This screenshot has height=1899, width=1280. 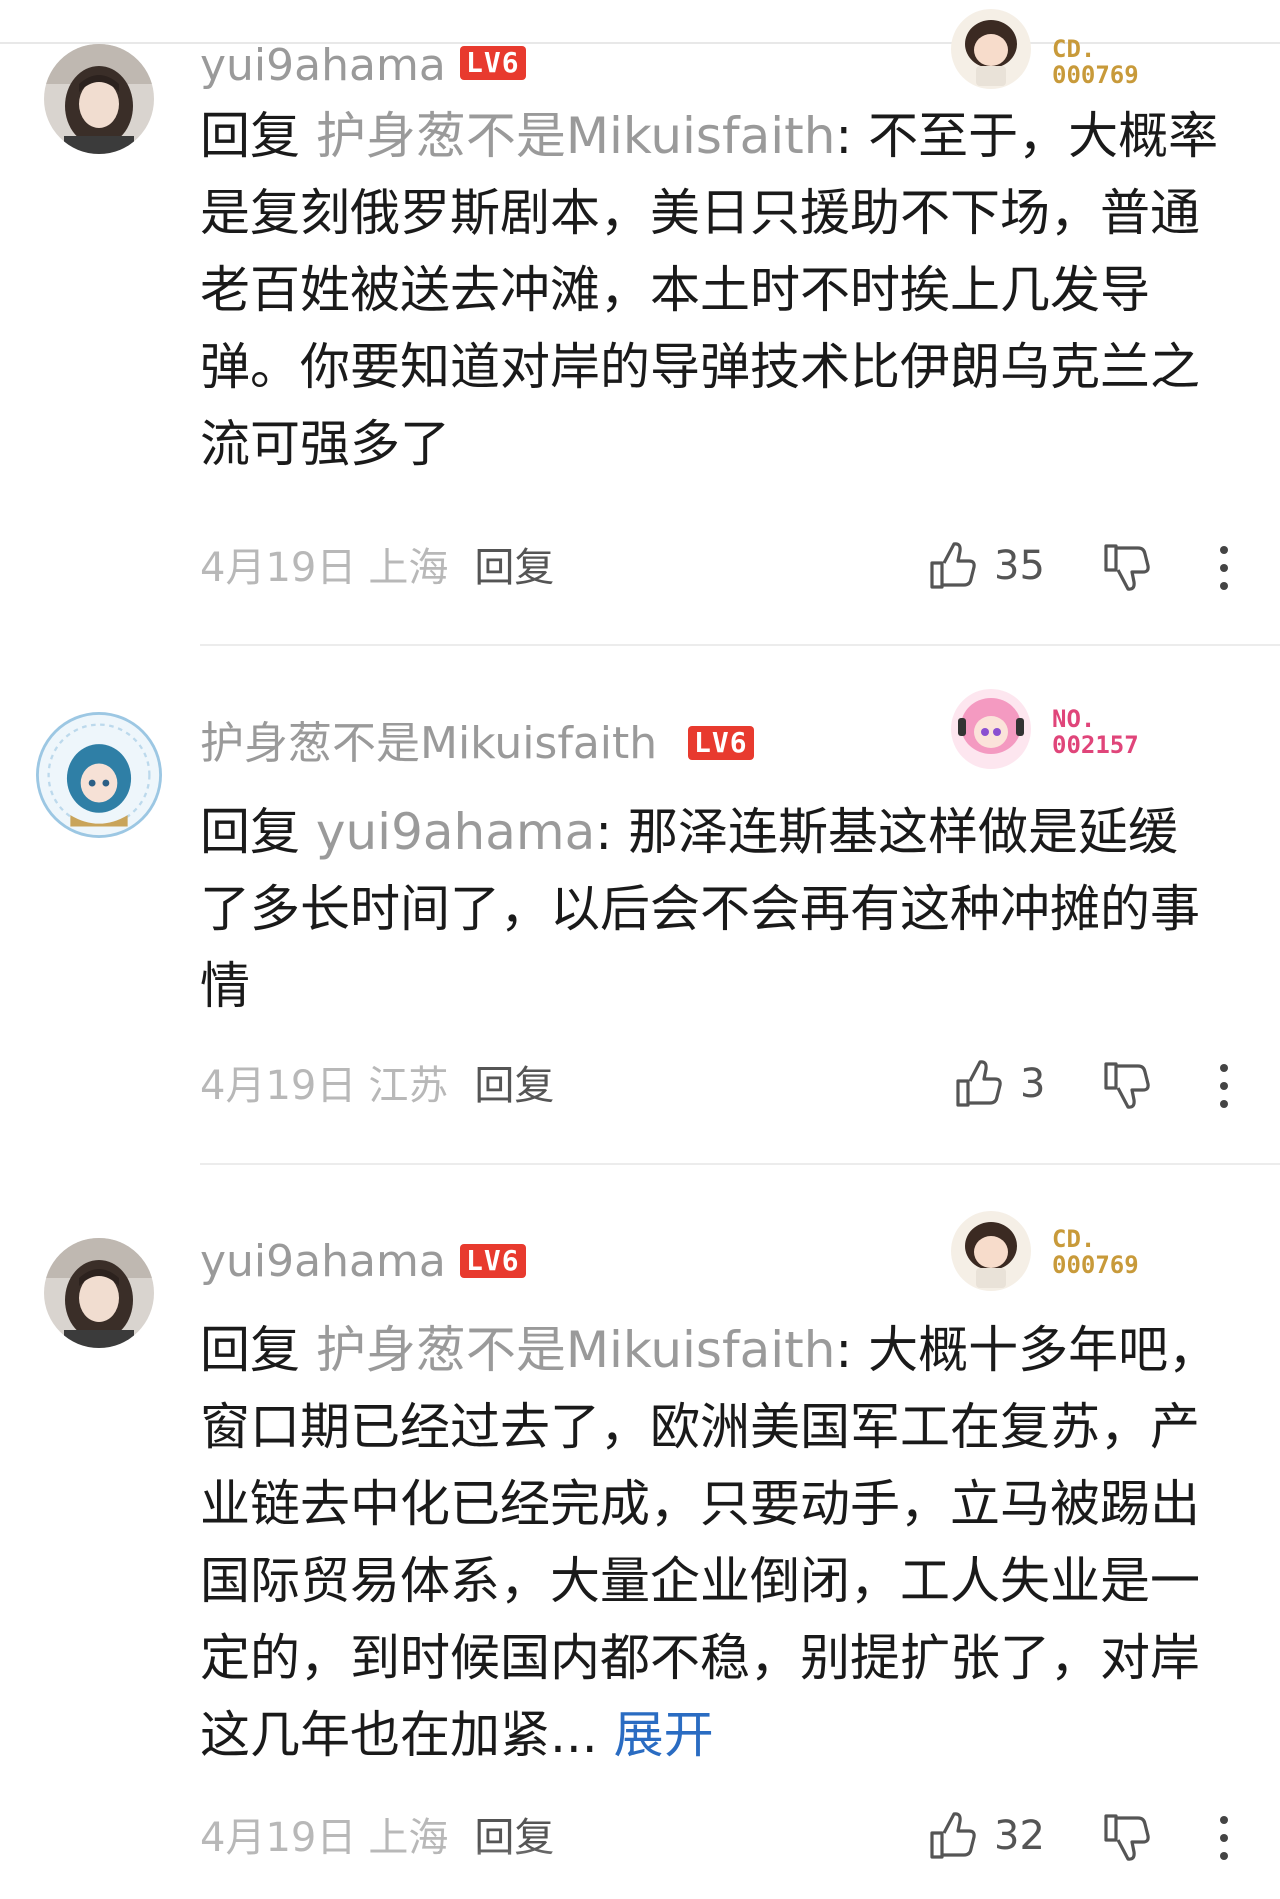 I want to click on like-button: 3, so click(x=998, y=1084).